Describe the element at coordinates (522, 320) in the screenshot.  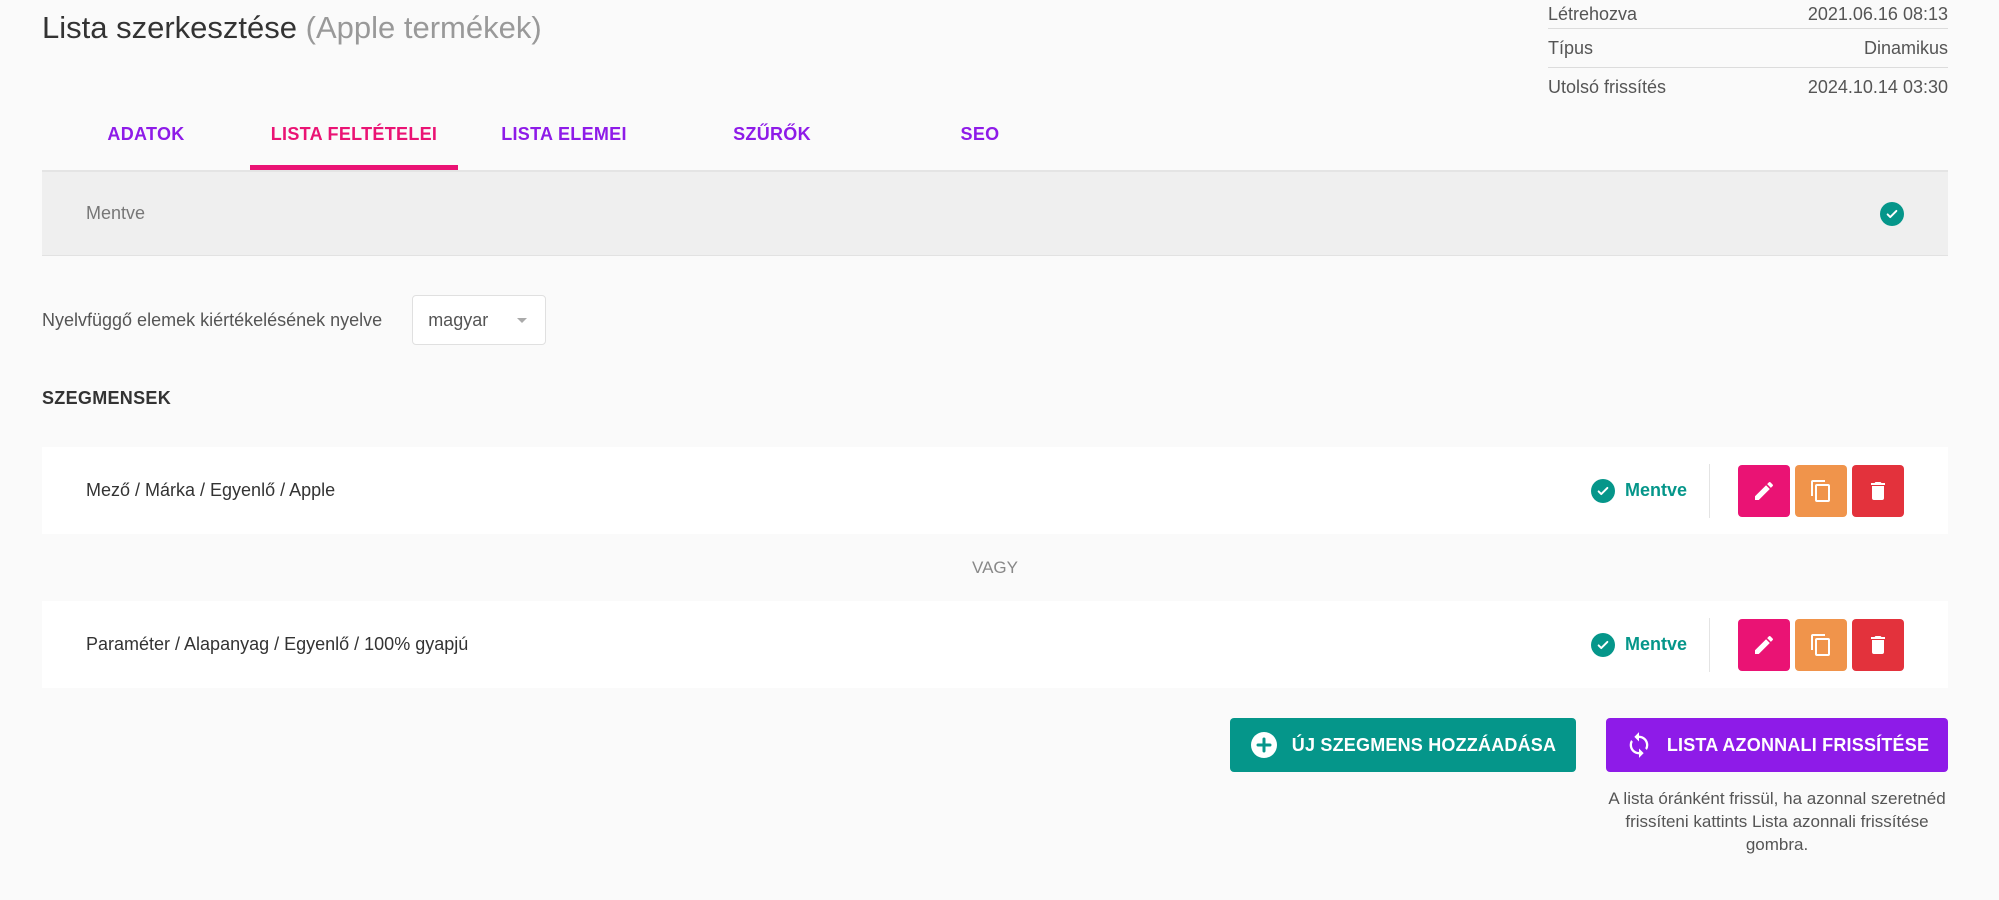
I see `caret-down-icon` at that location.